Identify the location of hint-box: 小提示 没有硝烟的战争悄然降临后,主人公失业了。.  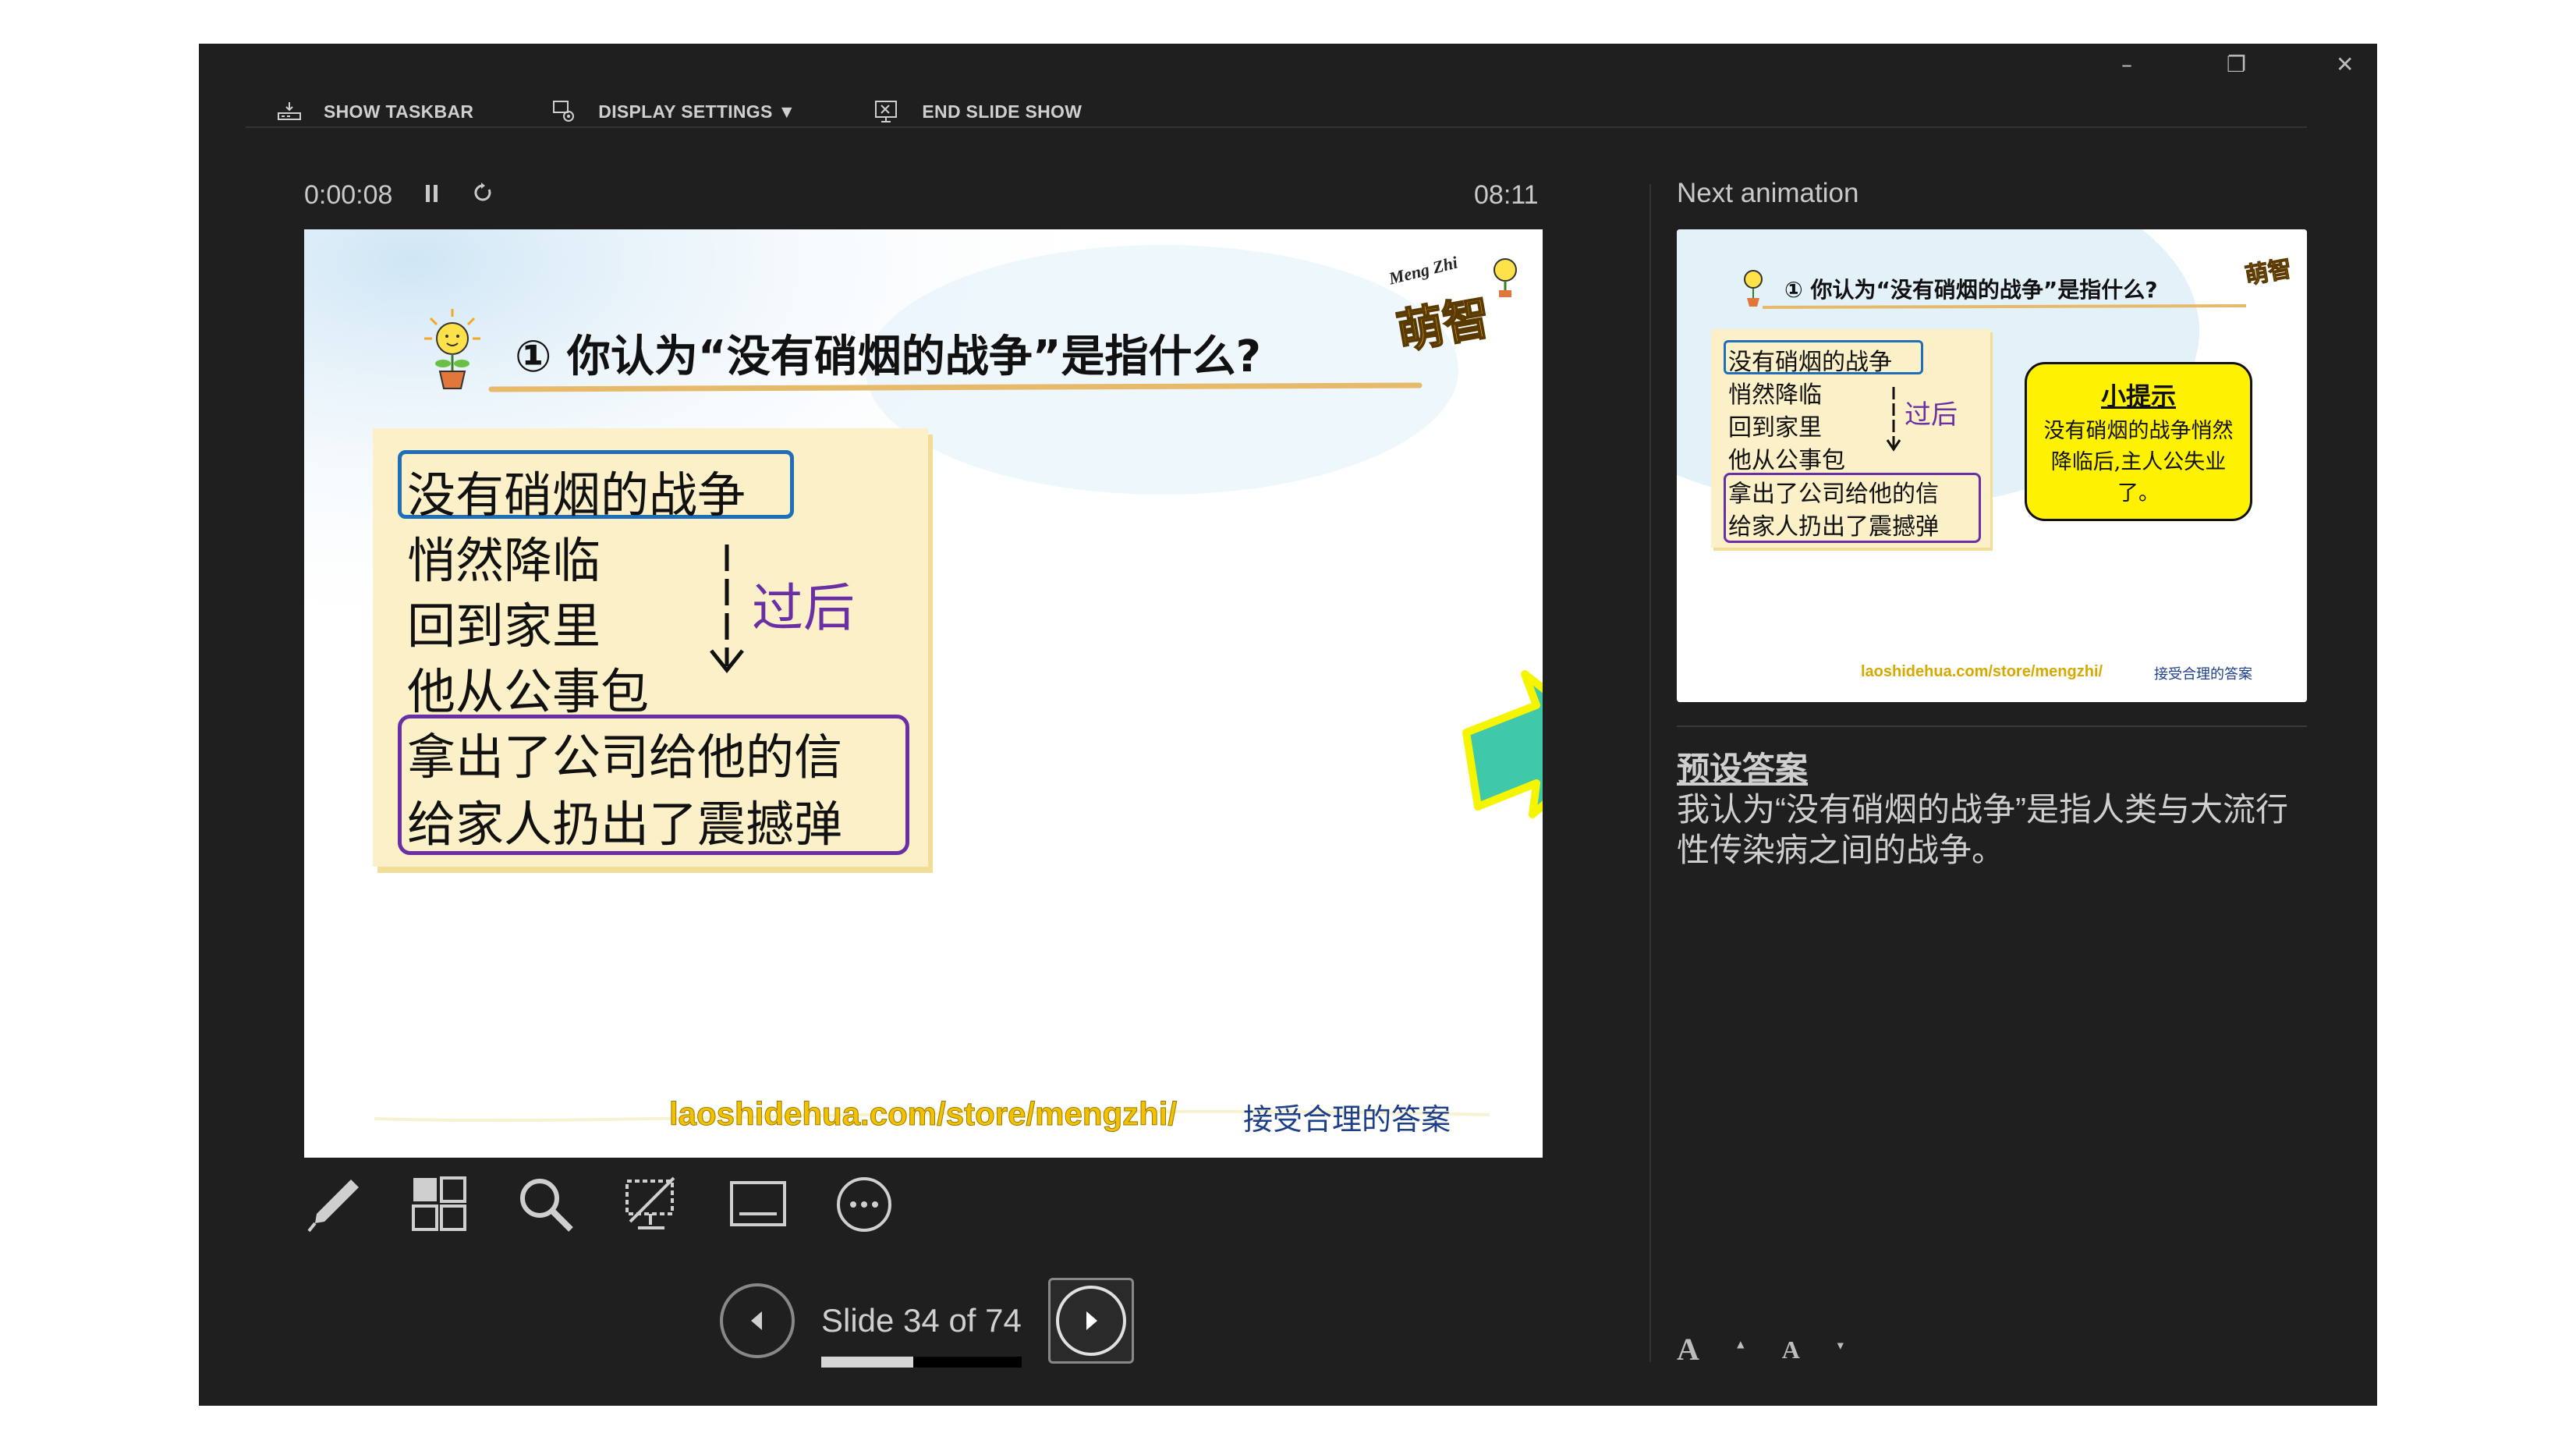
(2138, 441).